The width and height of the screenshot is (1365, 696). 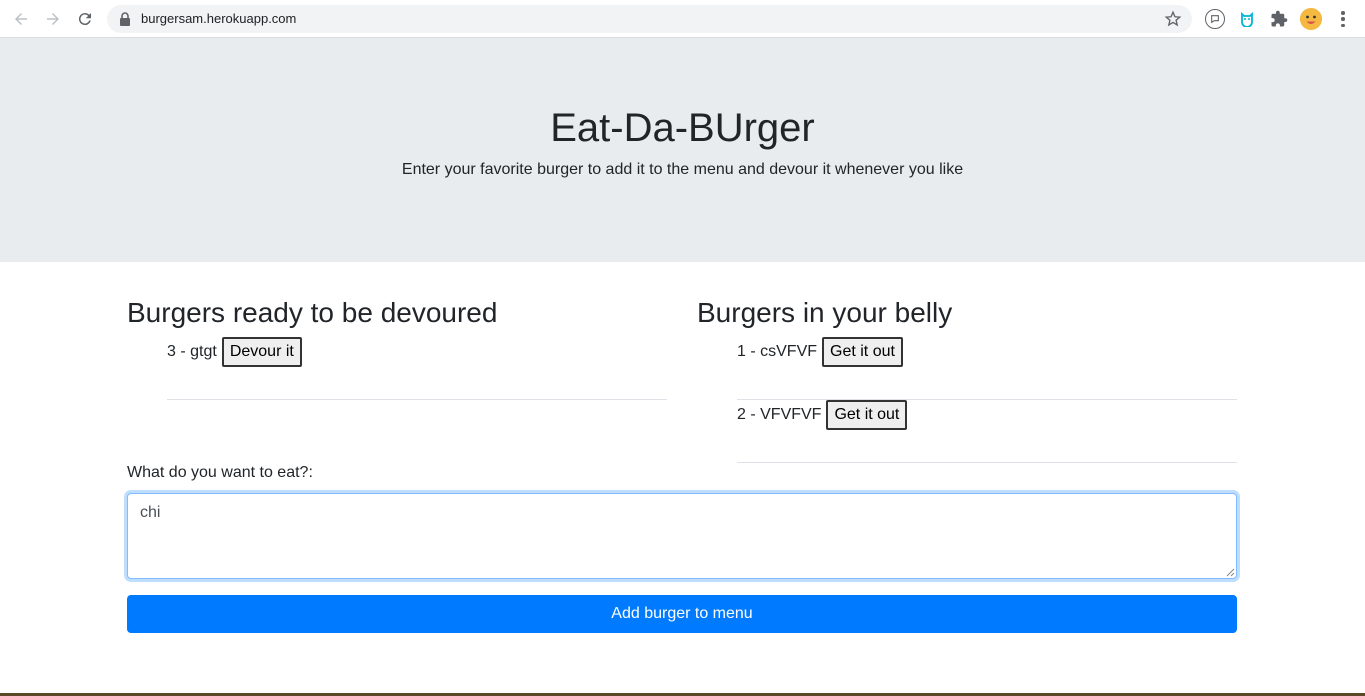 What do you see at coordinates (682, 536) in the screenshot?
I see `burger-name-textarea: chi` at bounding box center [682, 536].